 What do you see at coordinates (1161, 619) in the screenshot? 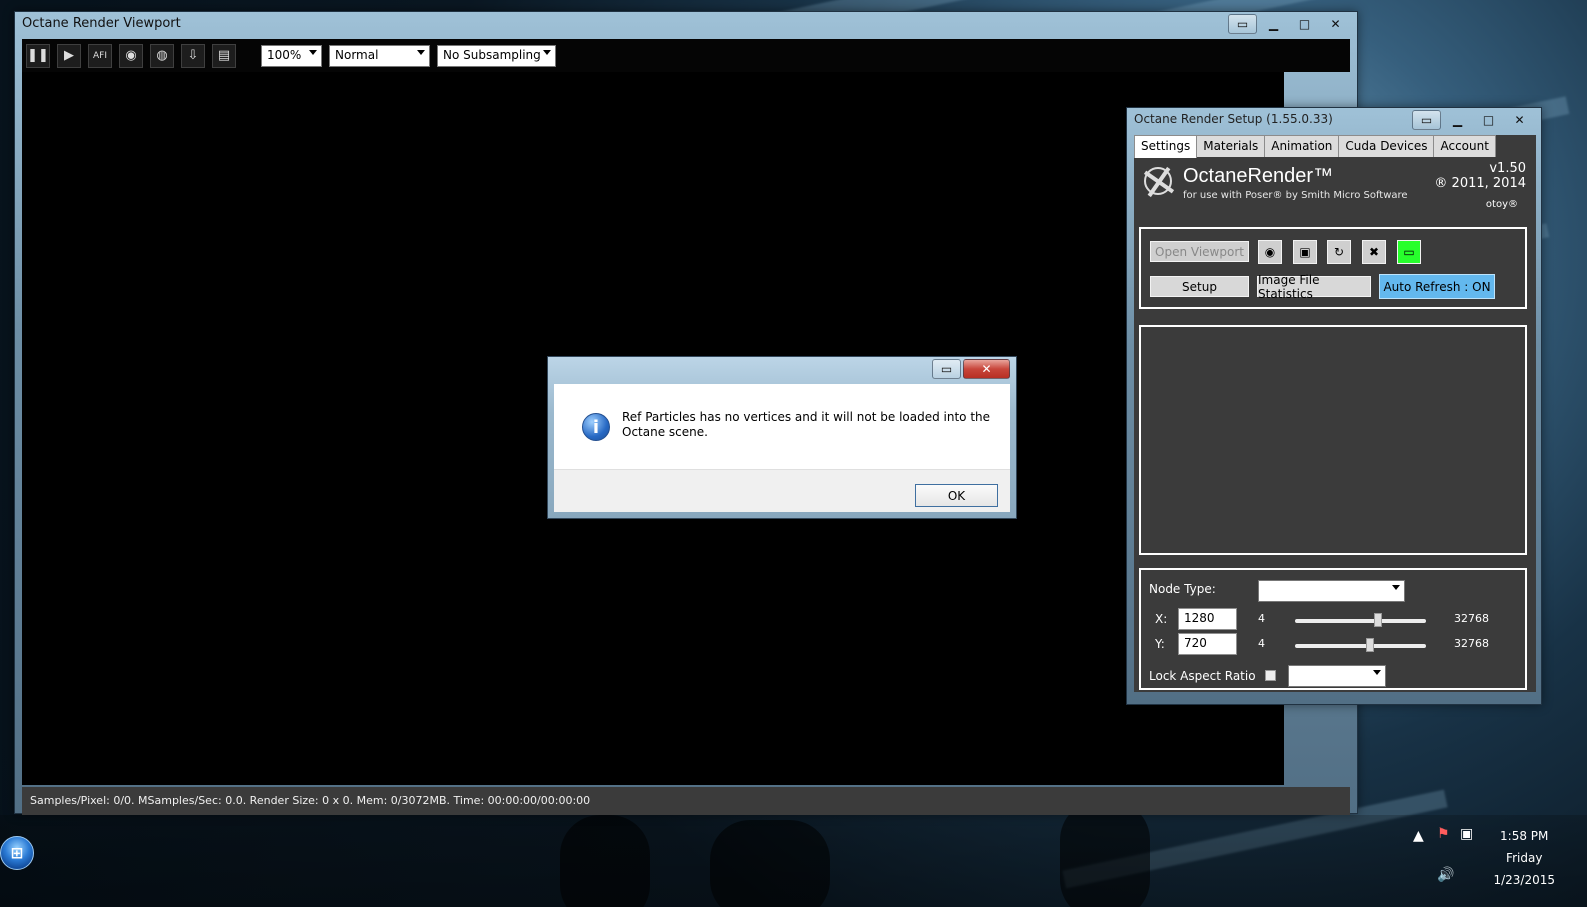
I see `x-label: X:` at bounding box center [1161, 619].